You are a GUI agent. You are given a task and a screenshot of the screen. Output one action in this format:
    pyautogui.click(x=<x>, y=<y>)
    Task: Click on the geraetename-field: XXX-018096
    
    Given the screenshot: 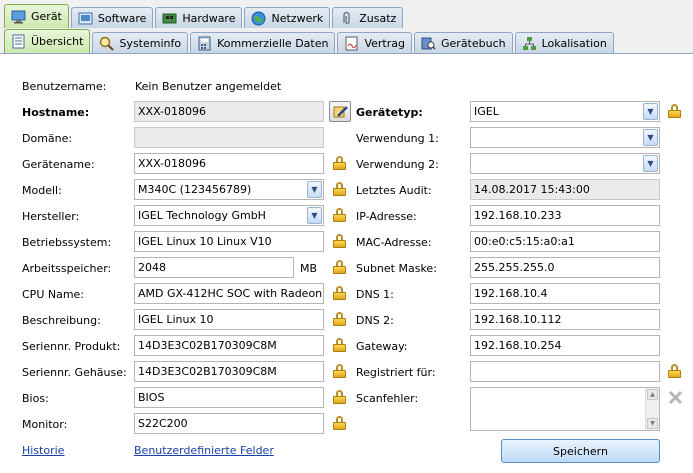 What is the action you would take?
    pyautogui.click(x=229, y=163)
    